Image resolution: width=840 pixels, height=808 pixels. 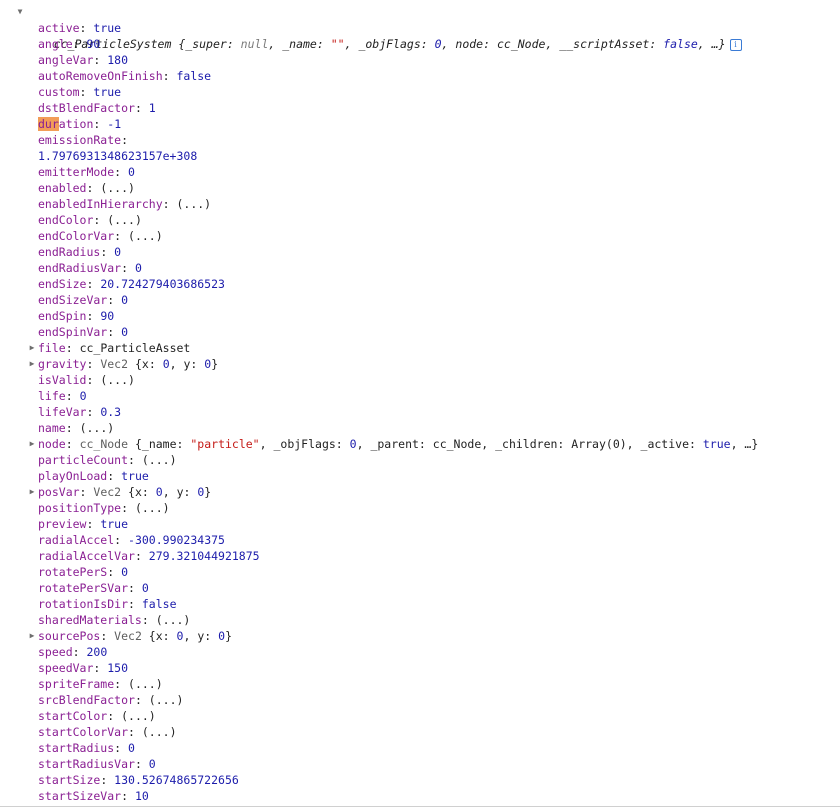 I want to click on property-row-emittermode: emitterMode: 0, so click(x=86, y=172).